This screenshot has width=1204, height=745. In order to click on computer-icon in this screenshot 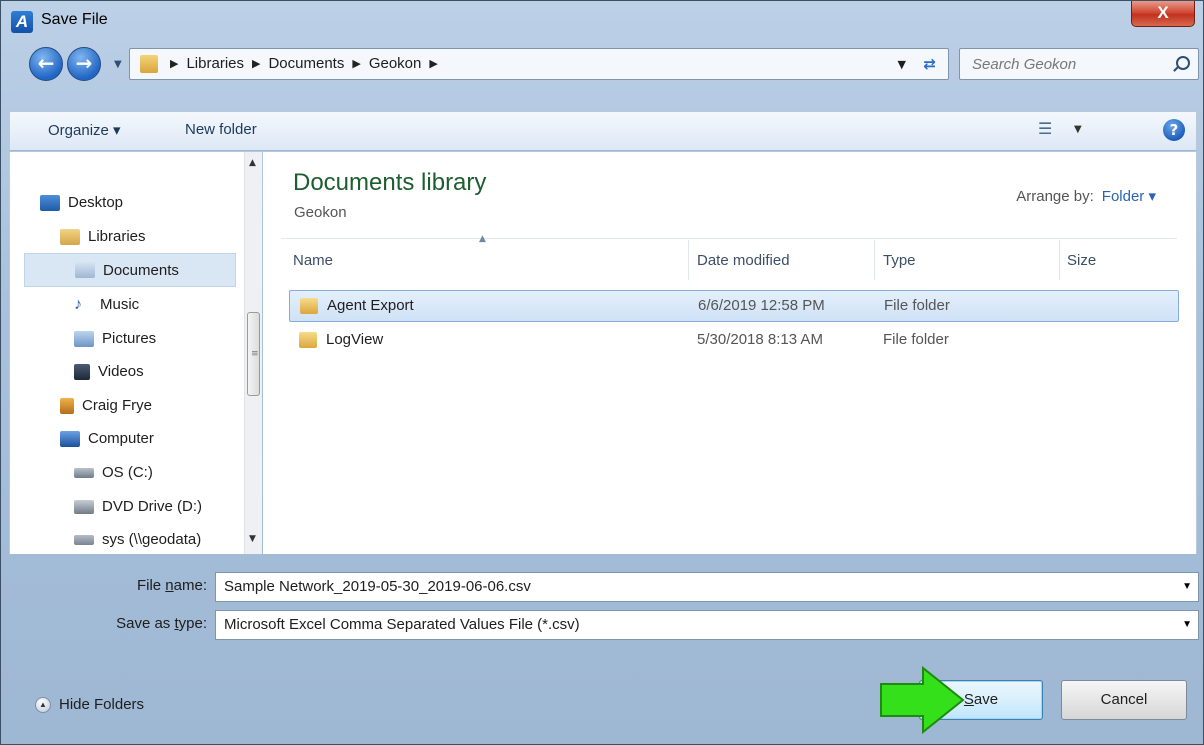, I will do `click(70, 438)`.